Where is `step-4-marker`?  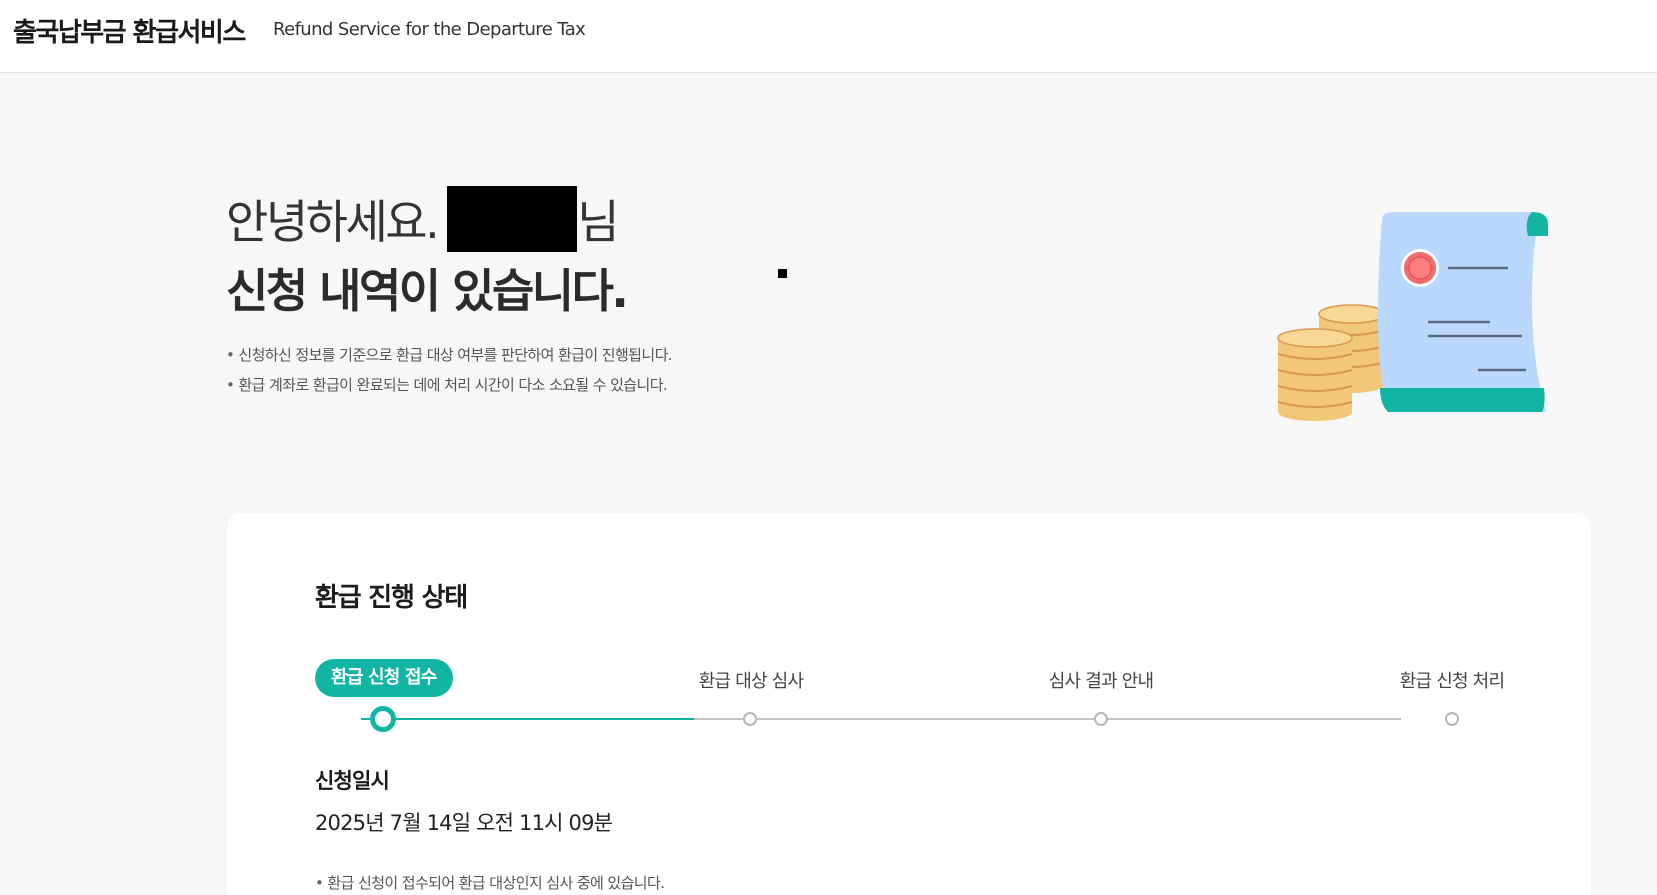
step-4-marker is located at coordinates (1452, 719).